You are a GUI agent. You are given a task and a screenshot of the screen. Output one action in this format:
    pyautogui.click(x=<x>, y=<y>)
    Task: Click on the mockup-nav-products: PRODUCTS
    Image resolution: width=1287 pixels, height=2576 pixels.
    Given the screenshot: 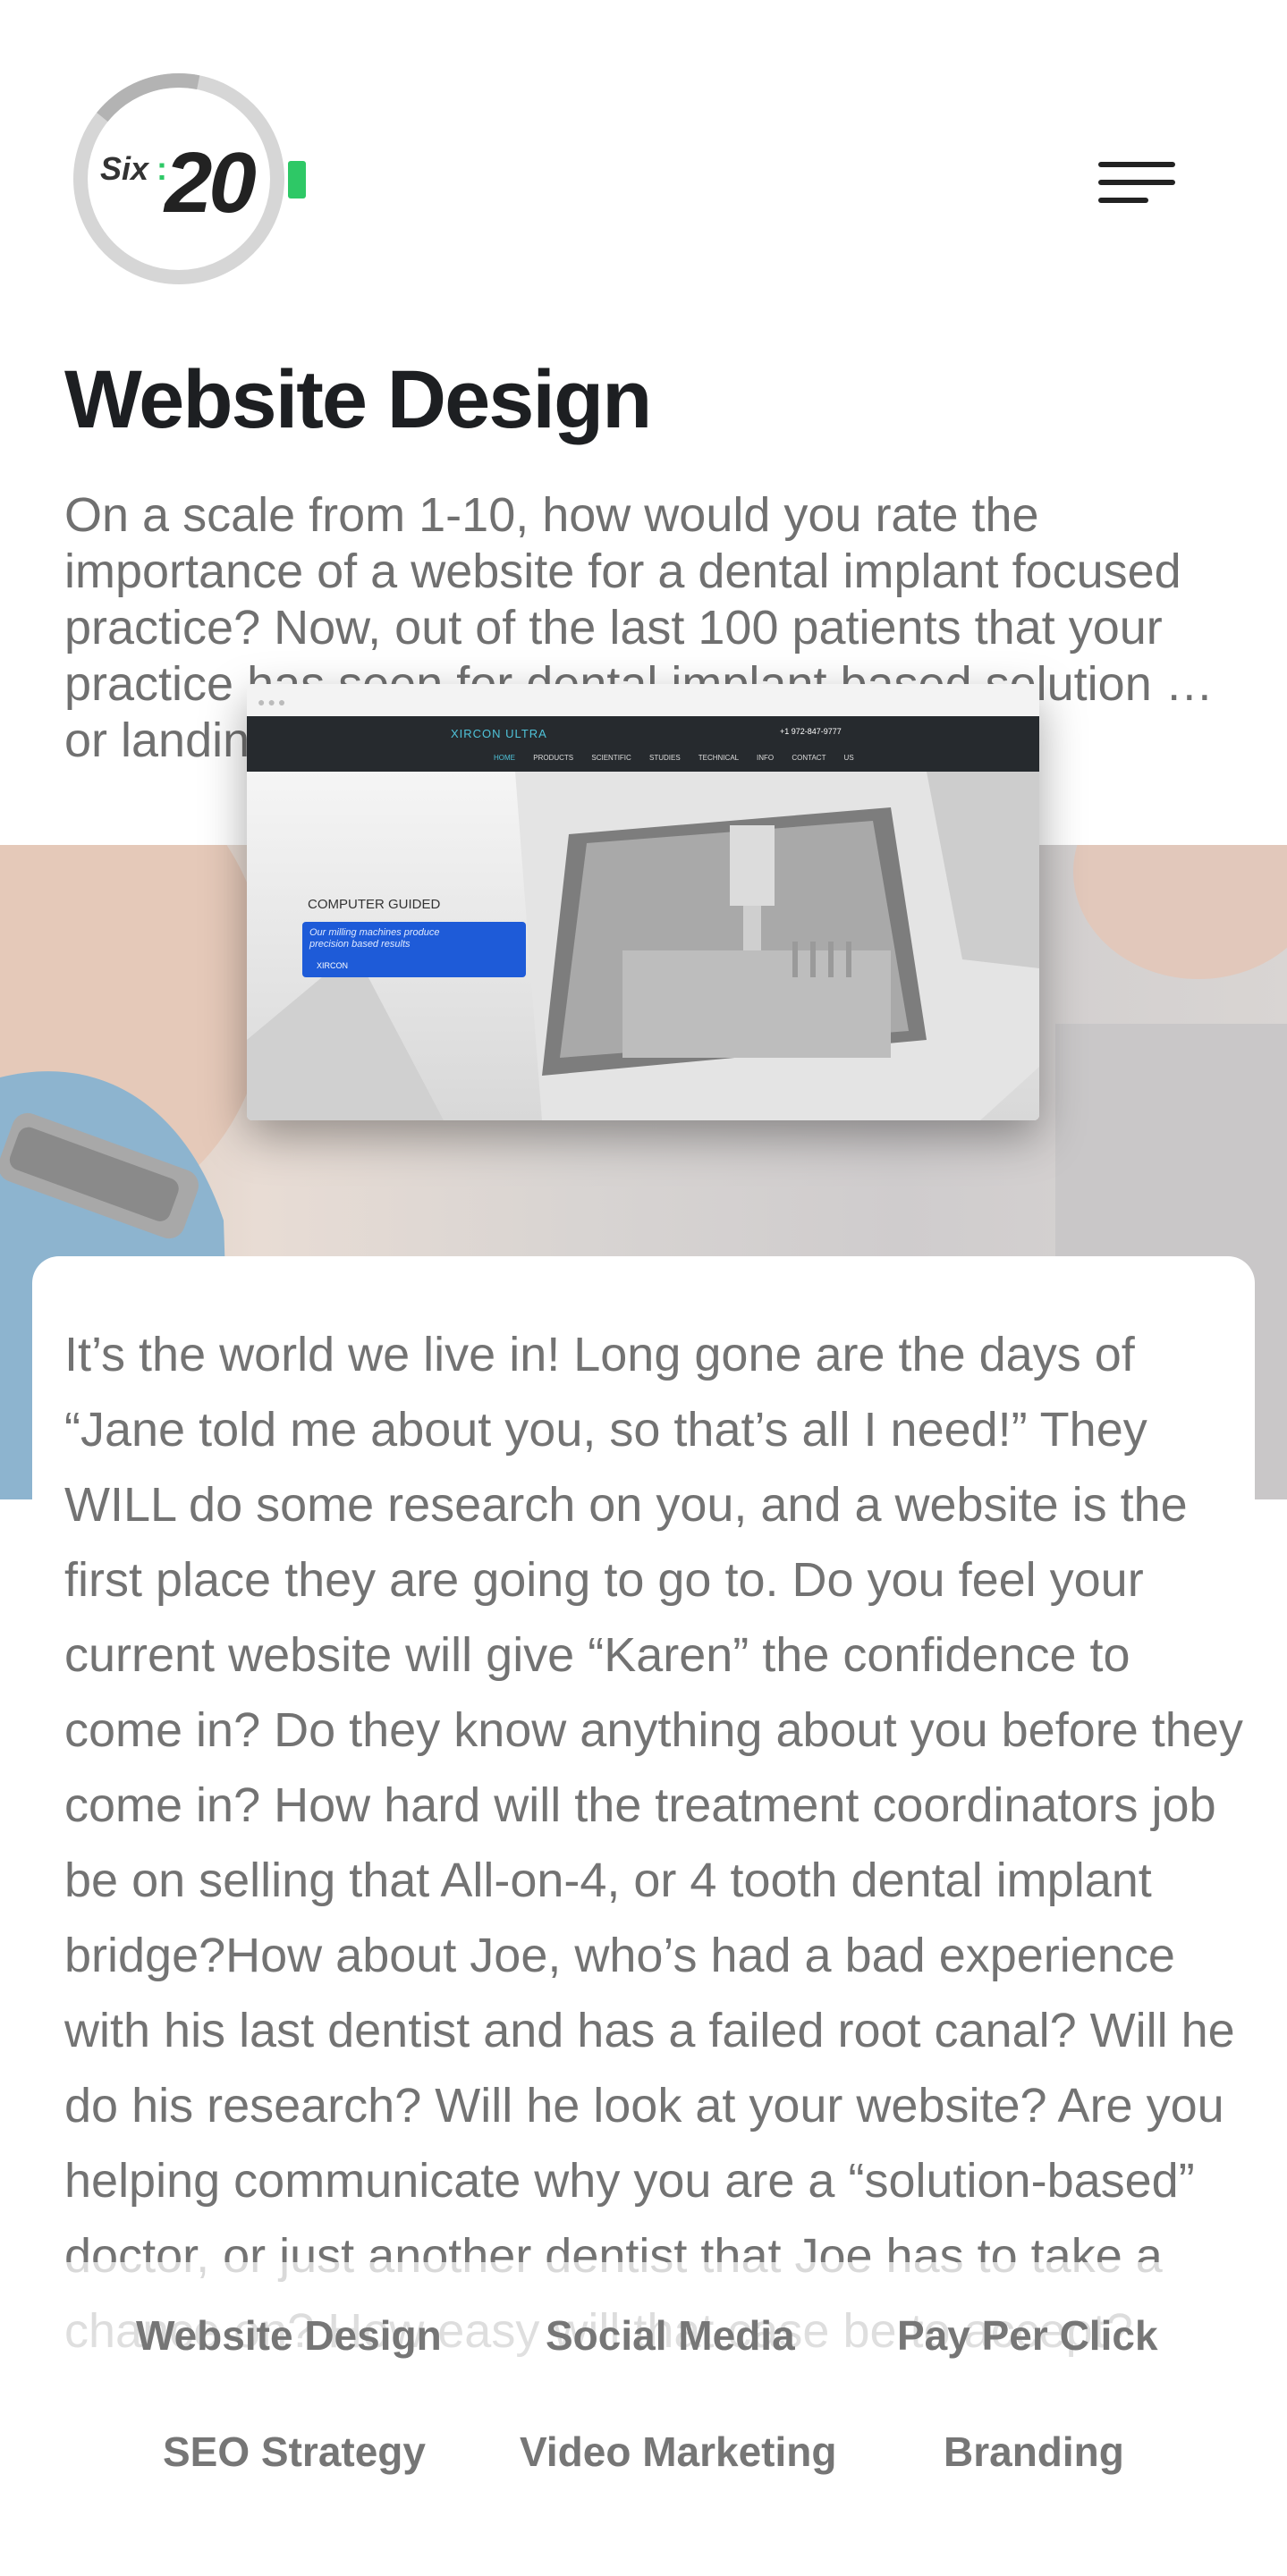 What is the action you would take?
    pyautogui.click(x=553, y=758)
    